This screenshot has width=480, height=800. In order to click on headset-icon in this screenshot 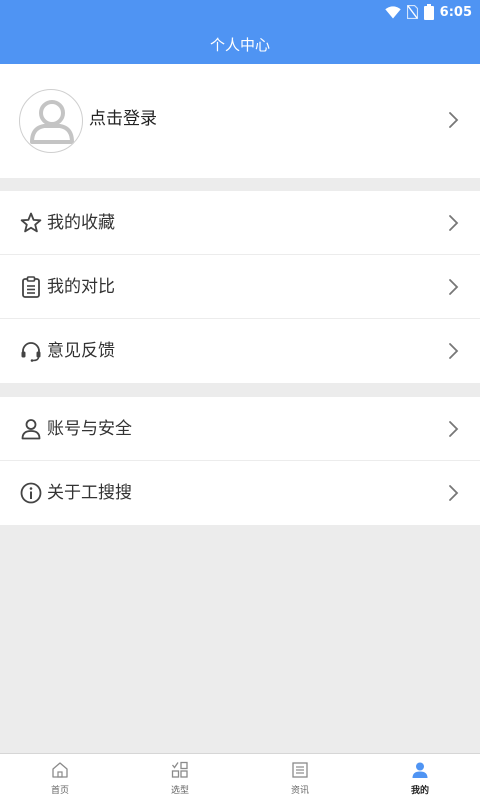, I will do `click(31, 352)`.